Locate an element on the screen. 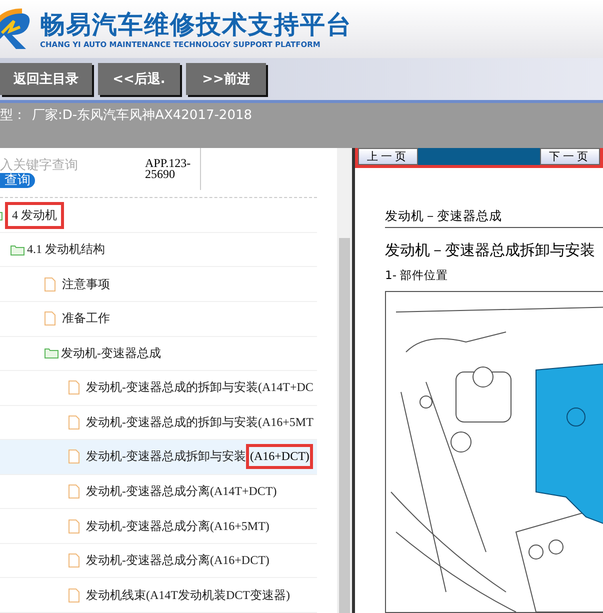 The image size is (603, 613). document-subtitle: 1- 部件位置 is located at coordinates (417, 275).